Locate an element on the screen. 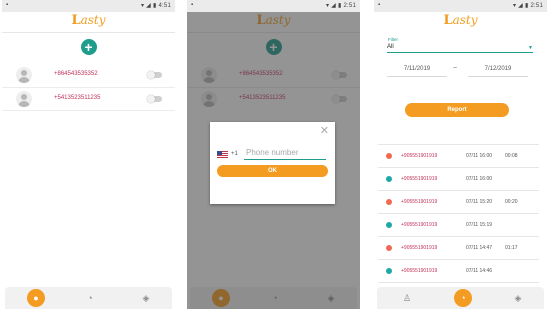 The image size is (548, 309). contact-row: +864543535352 is located at coordinates (88, 75).